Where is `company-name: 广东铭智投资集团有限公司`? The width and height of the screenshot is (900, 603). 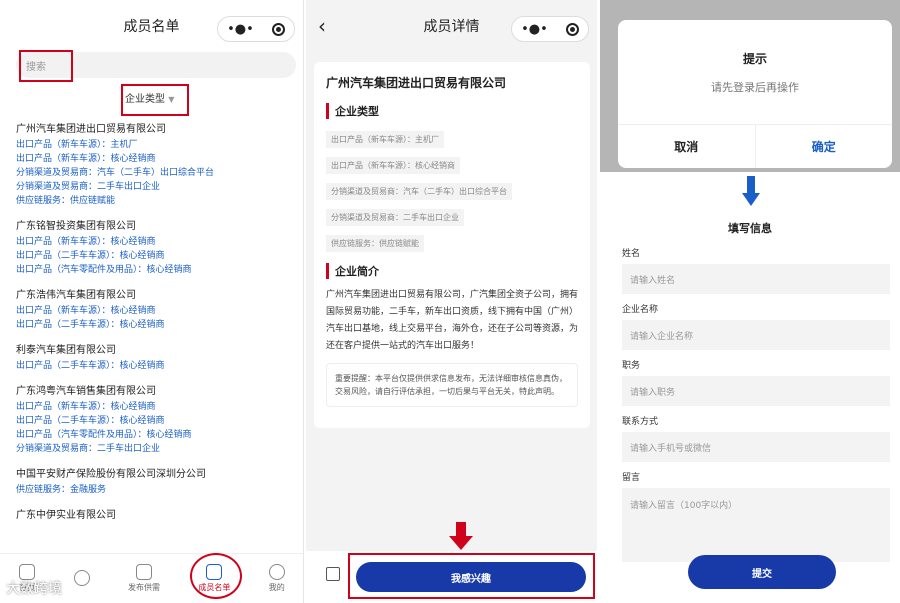
company-name: 广东铭智投资集团有限公司 is located at coordinates (76, 226).